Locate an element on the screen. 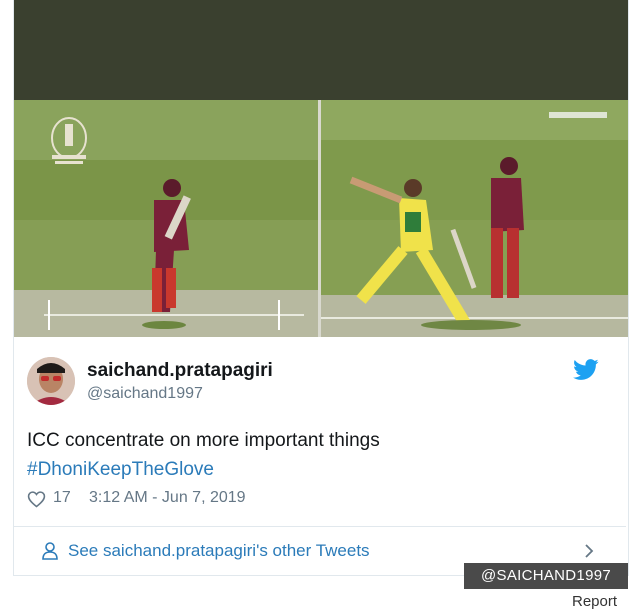 The width and height of the screenshot is (640, 610). tweet-text-line: ICC concentrate on more important things is located at coordinates (203, 440).